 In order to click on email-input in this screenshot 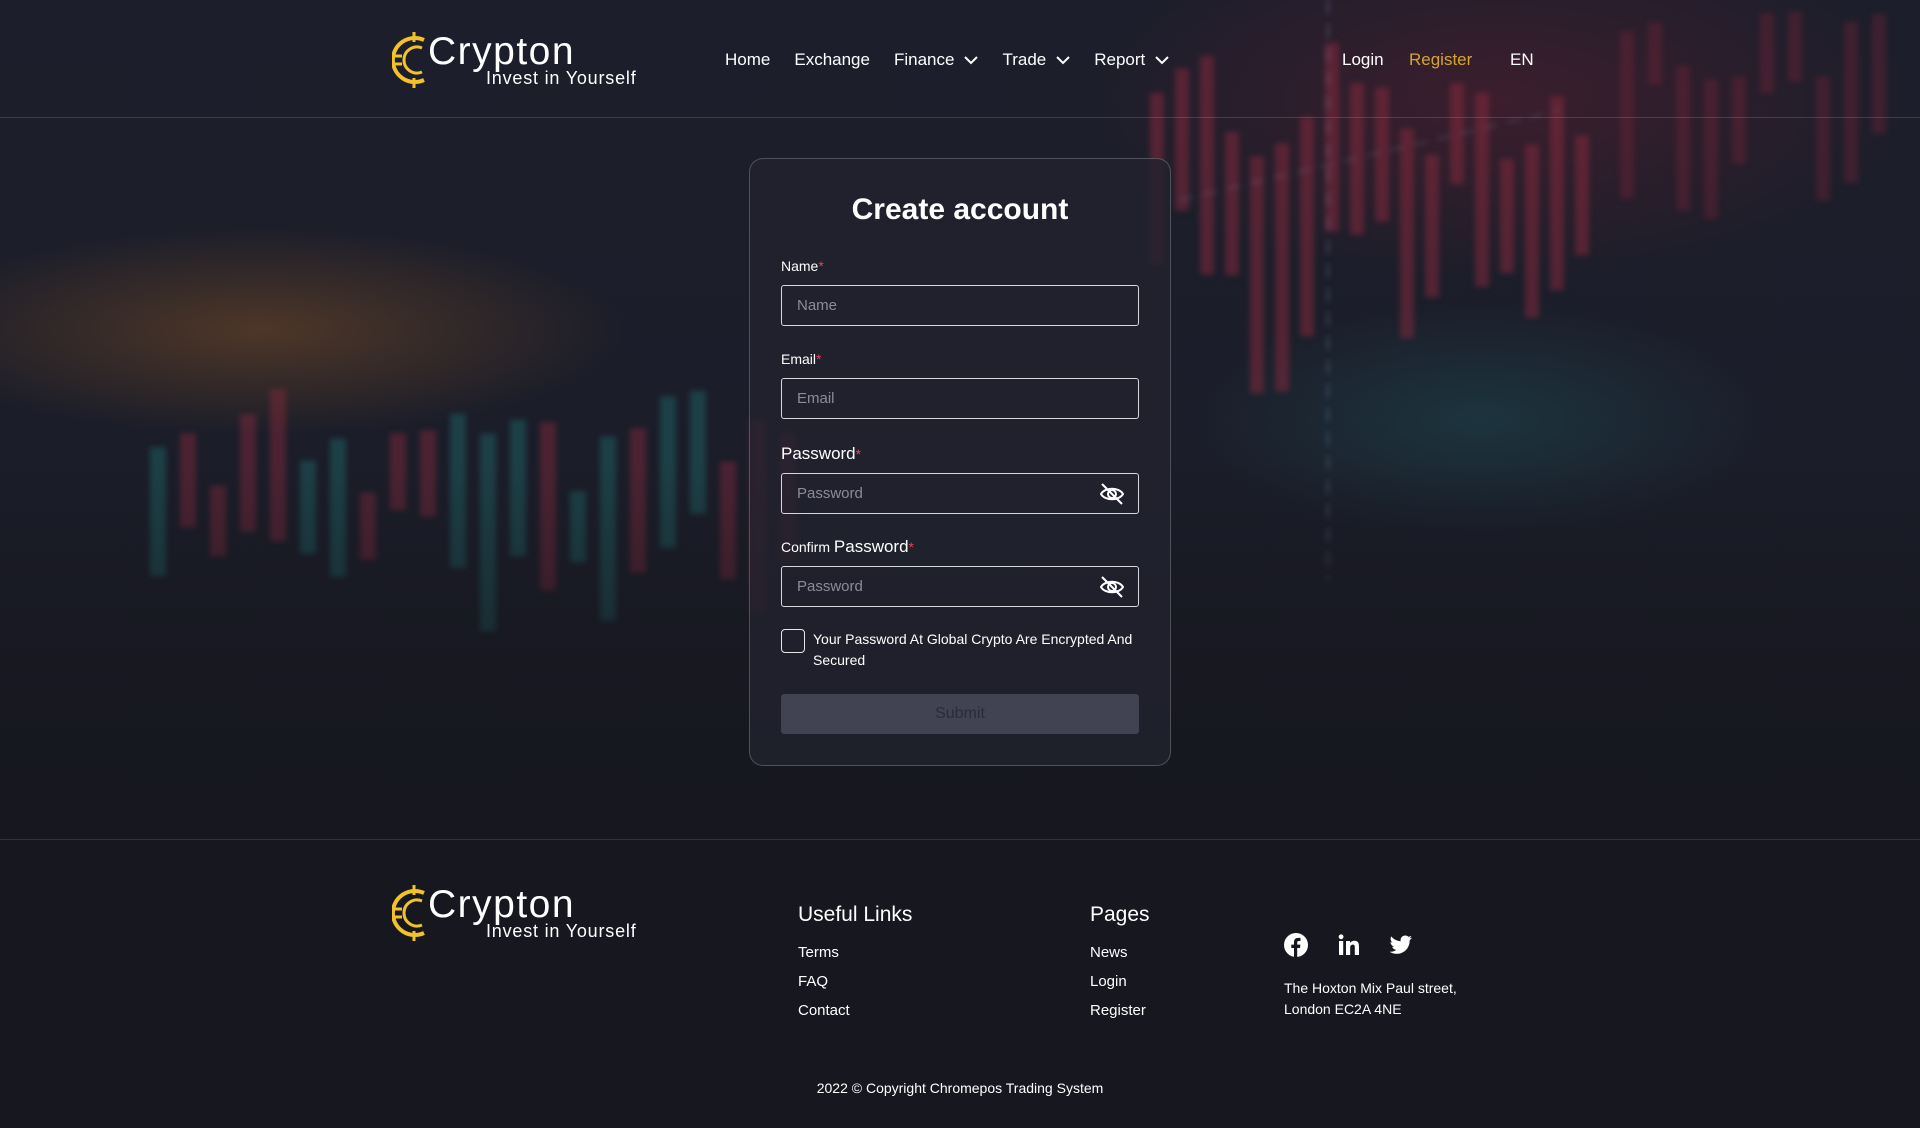, I will do `click(960, 398)`.